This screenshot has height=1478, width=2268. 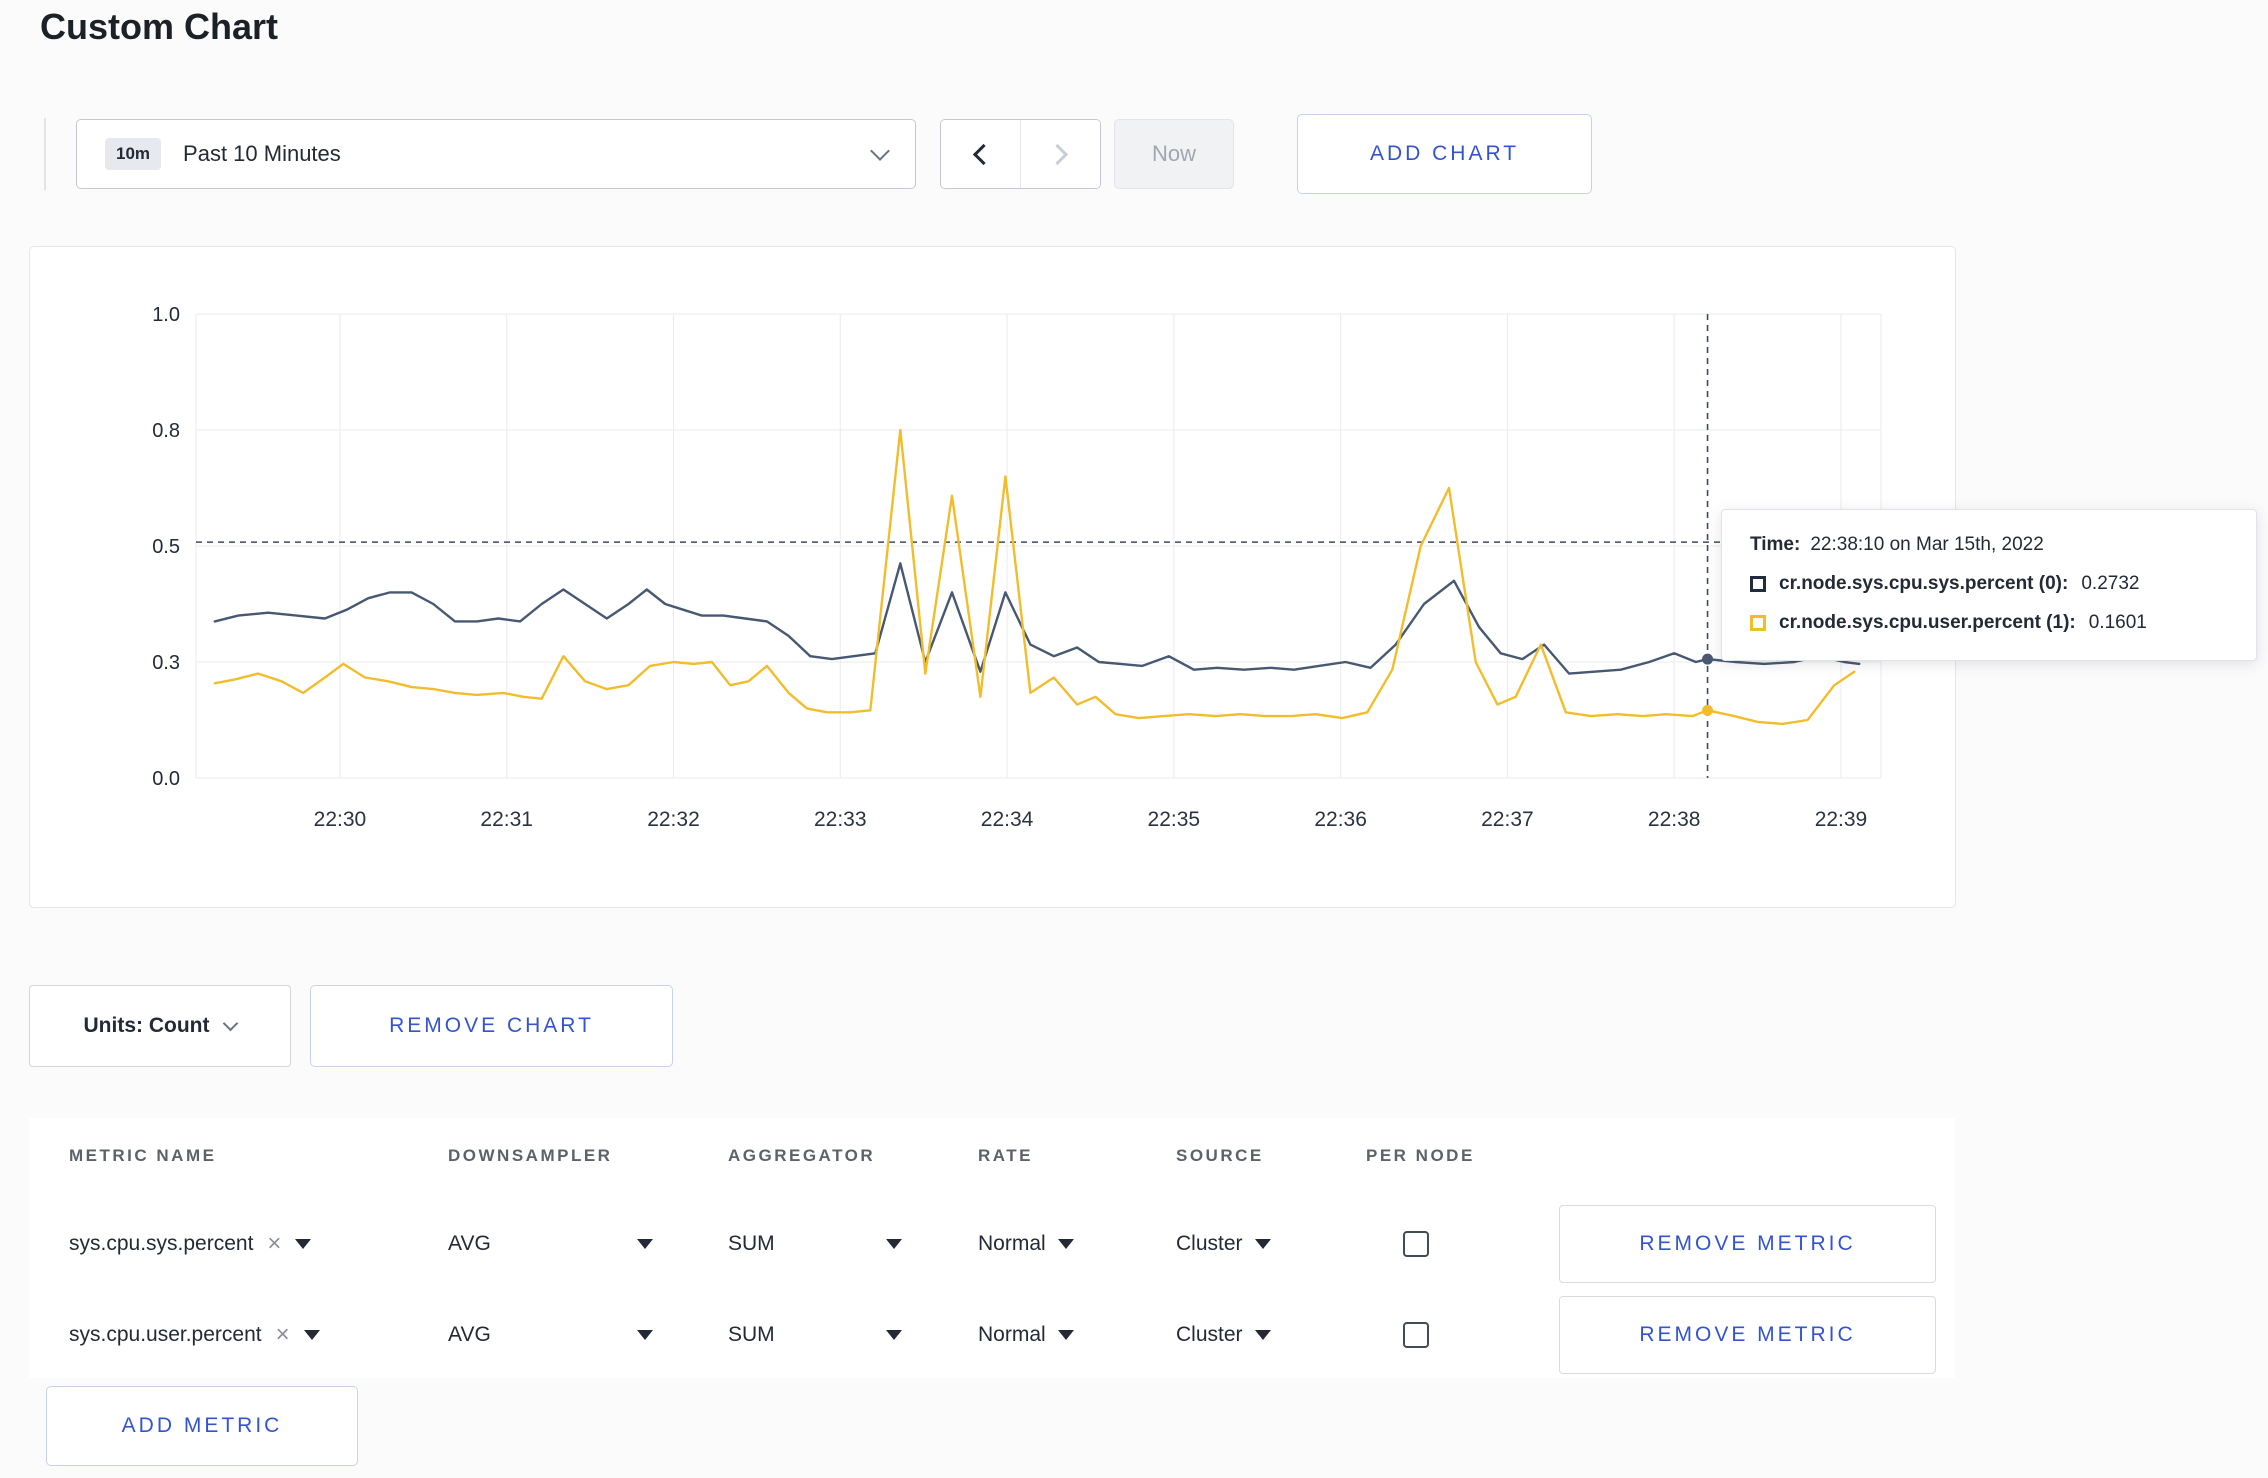 I want to click on svg-text: 22:39, so click(x=1841, y=819).